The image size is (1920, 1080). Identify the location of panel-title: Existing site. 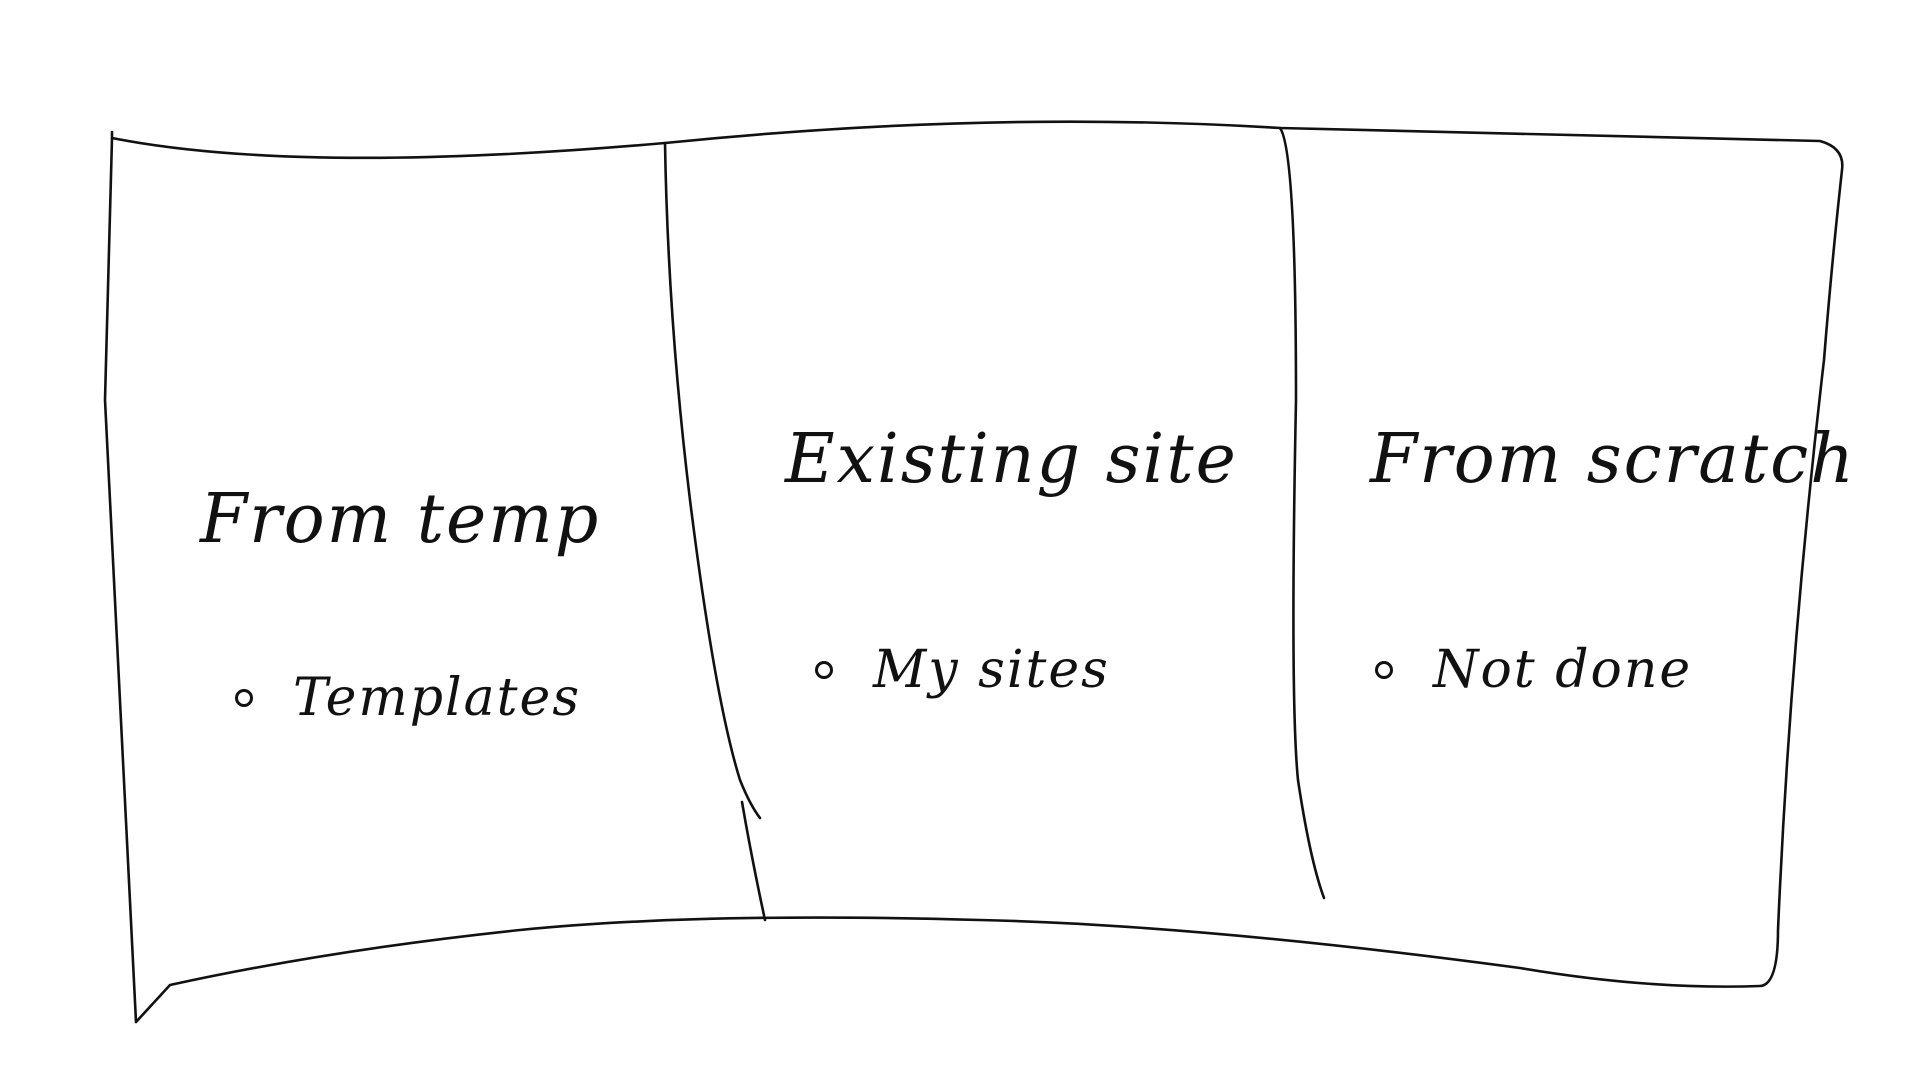
(1011, 459).